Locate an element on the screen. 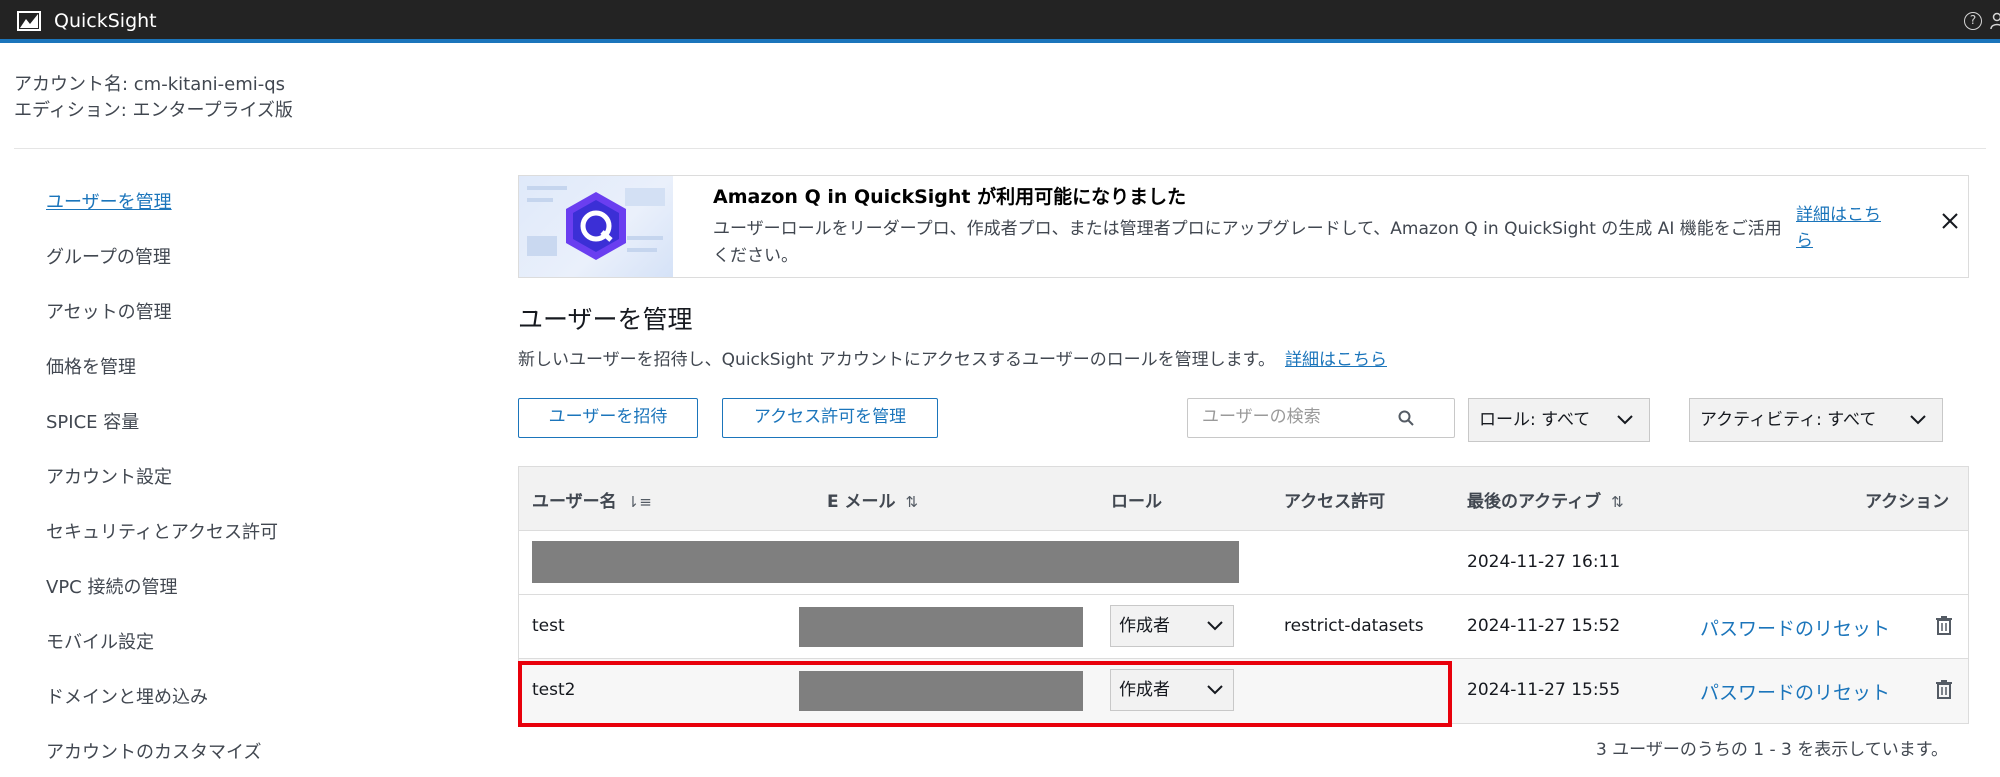 The image size is (2000, 777). sidebar-item-customize: アカウントのカスタマイズ is located at coordinates (153, 751).